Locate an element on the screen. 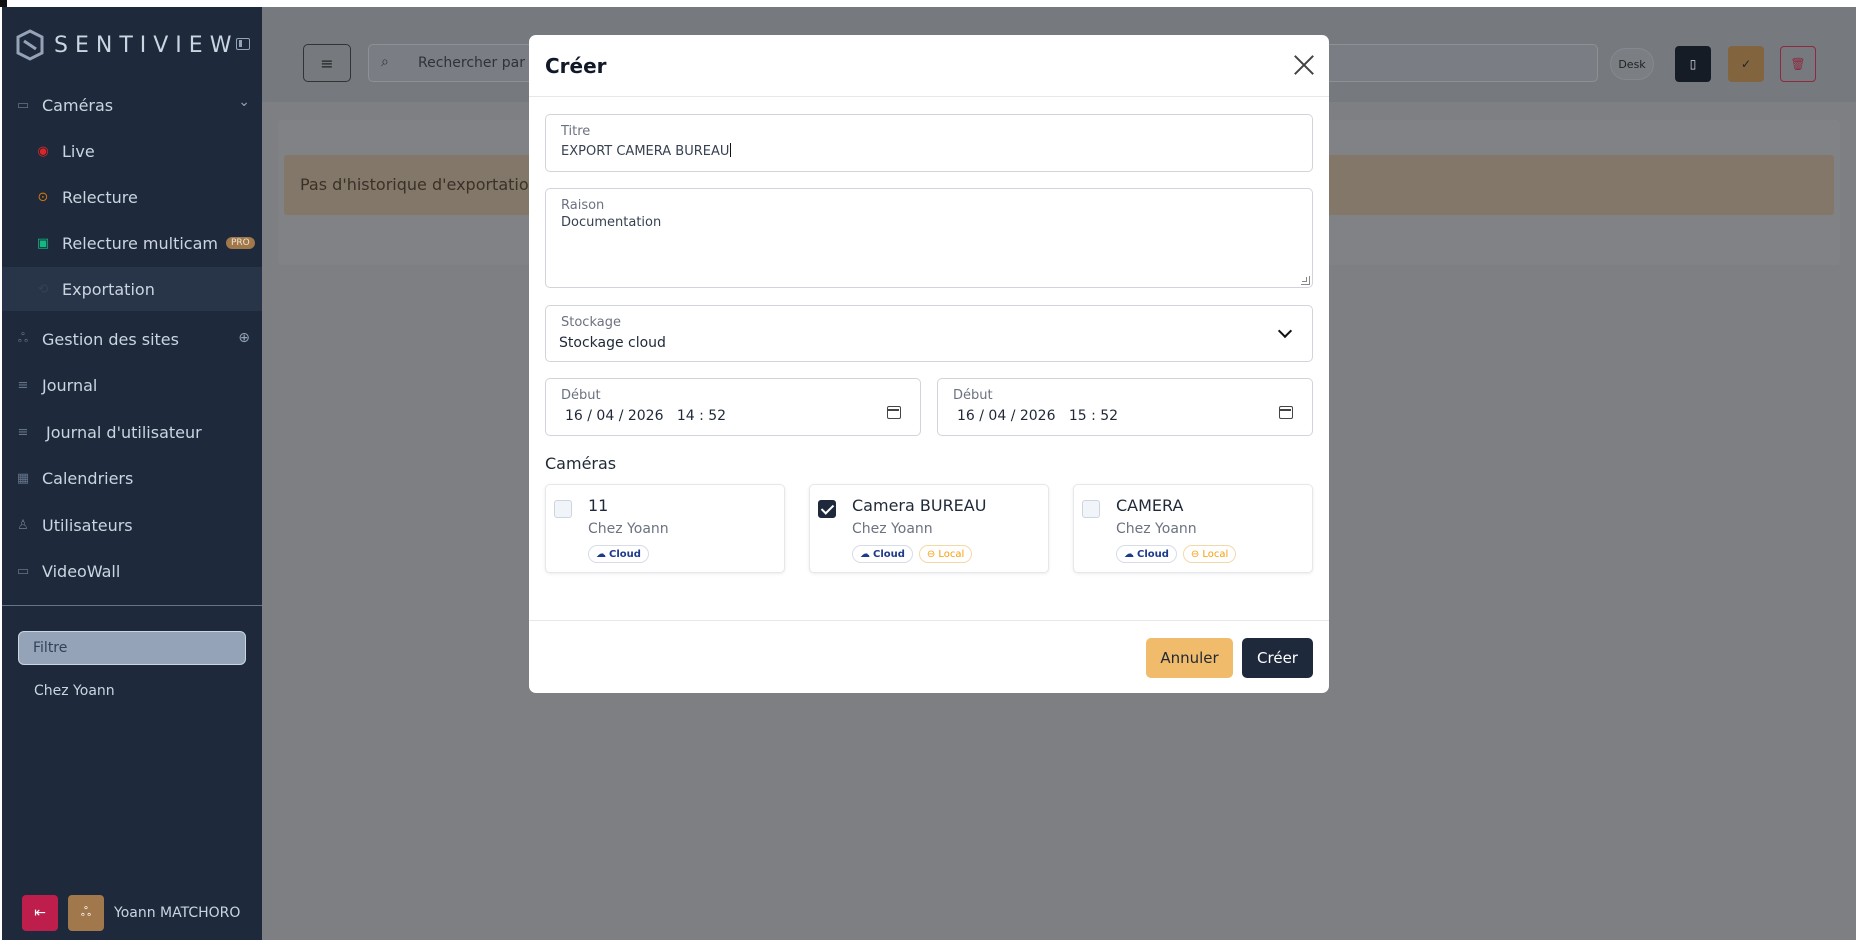  sidebar-item-live: ◉ Live is located at coordinates (132, 151).